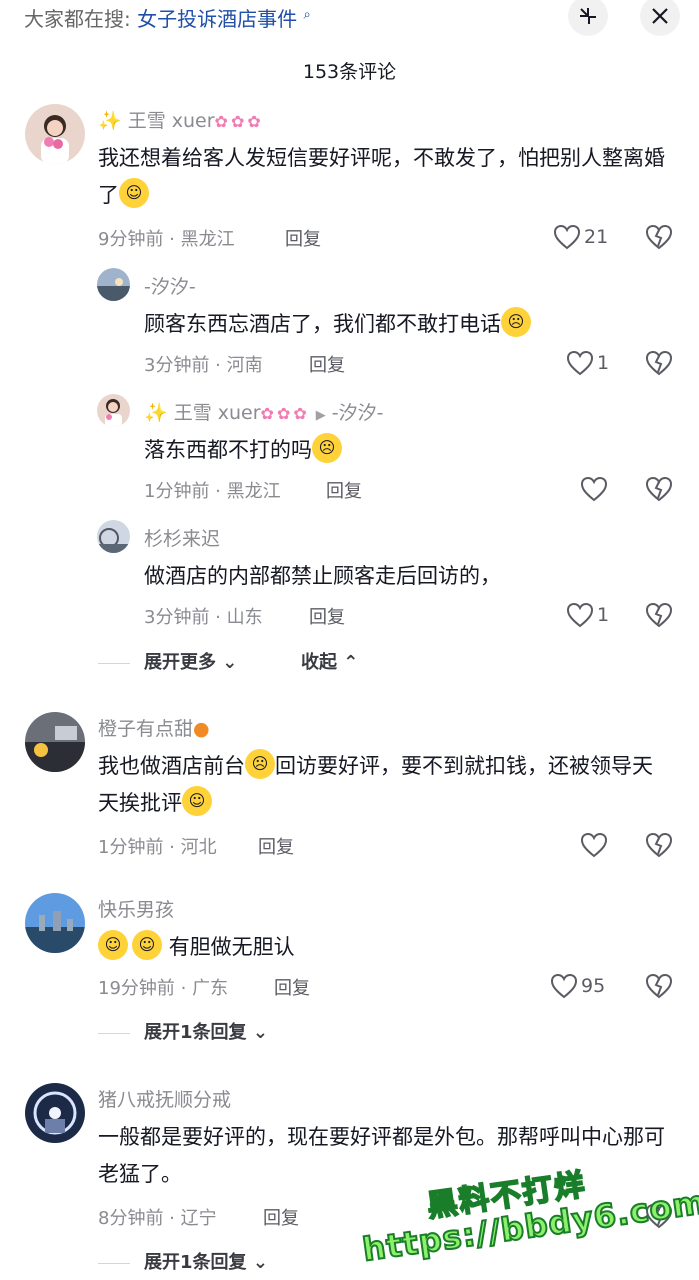  Describe the element at coordinates (351, 662) in the screenshot. I see `chevron-up-icon: ⌃` at that location.